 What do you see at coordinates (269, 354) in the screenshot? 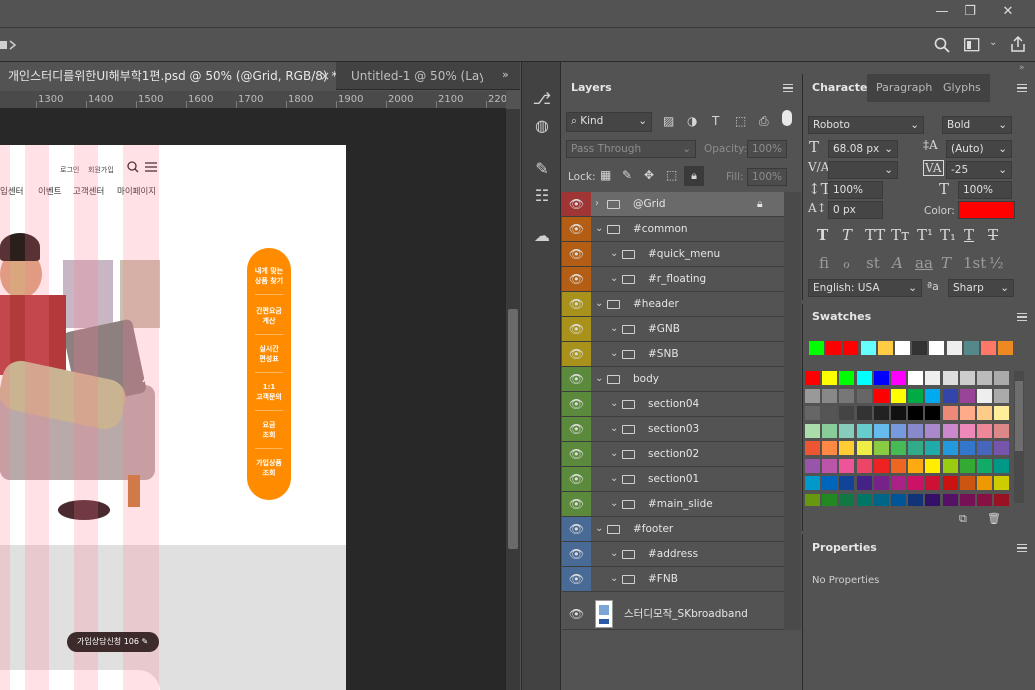
I see `quick-menu-item: 실시간 편성표` at bounding box center [269, 354].